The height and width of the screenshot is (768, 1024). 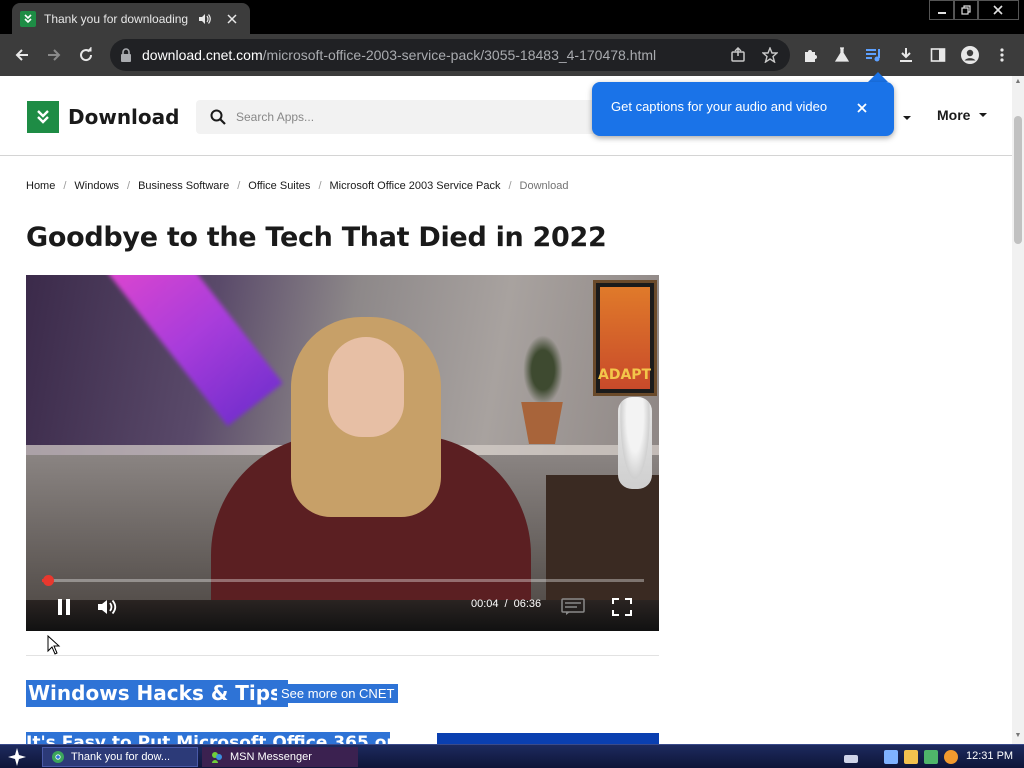 What do you see at coordinates (851, 759) in the screenshot?
I see `keyboard-icon` at bounding box center [851, 759].